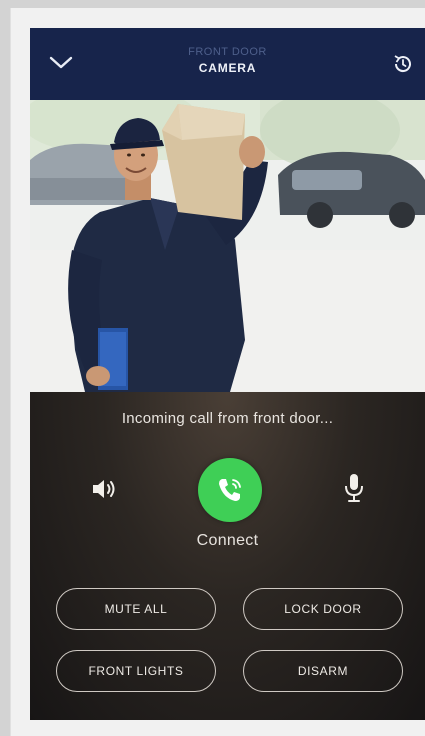 This screenshot has width=425, height=736. Describe the element at coordinates (227, 68) in the screenshot. I see `page-title: CAMERA` at that location.